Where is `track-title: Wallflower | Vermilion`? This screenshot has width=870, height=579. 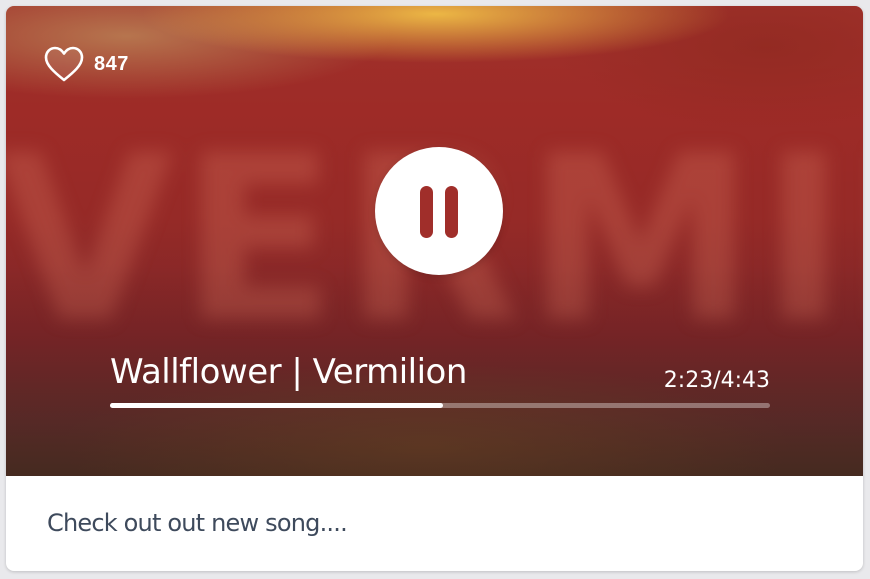
track-title: Wallflower | Vermilion is located at coordinates (288, 372).